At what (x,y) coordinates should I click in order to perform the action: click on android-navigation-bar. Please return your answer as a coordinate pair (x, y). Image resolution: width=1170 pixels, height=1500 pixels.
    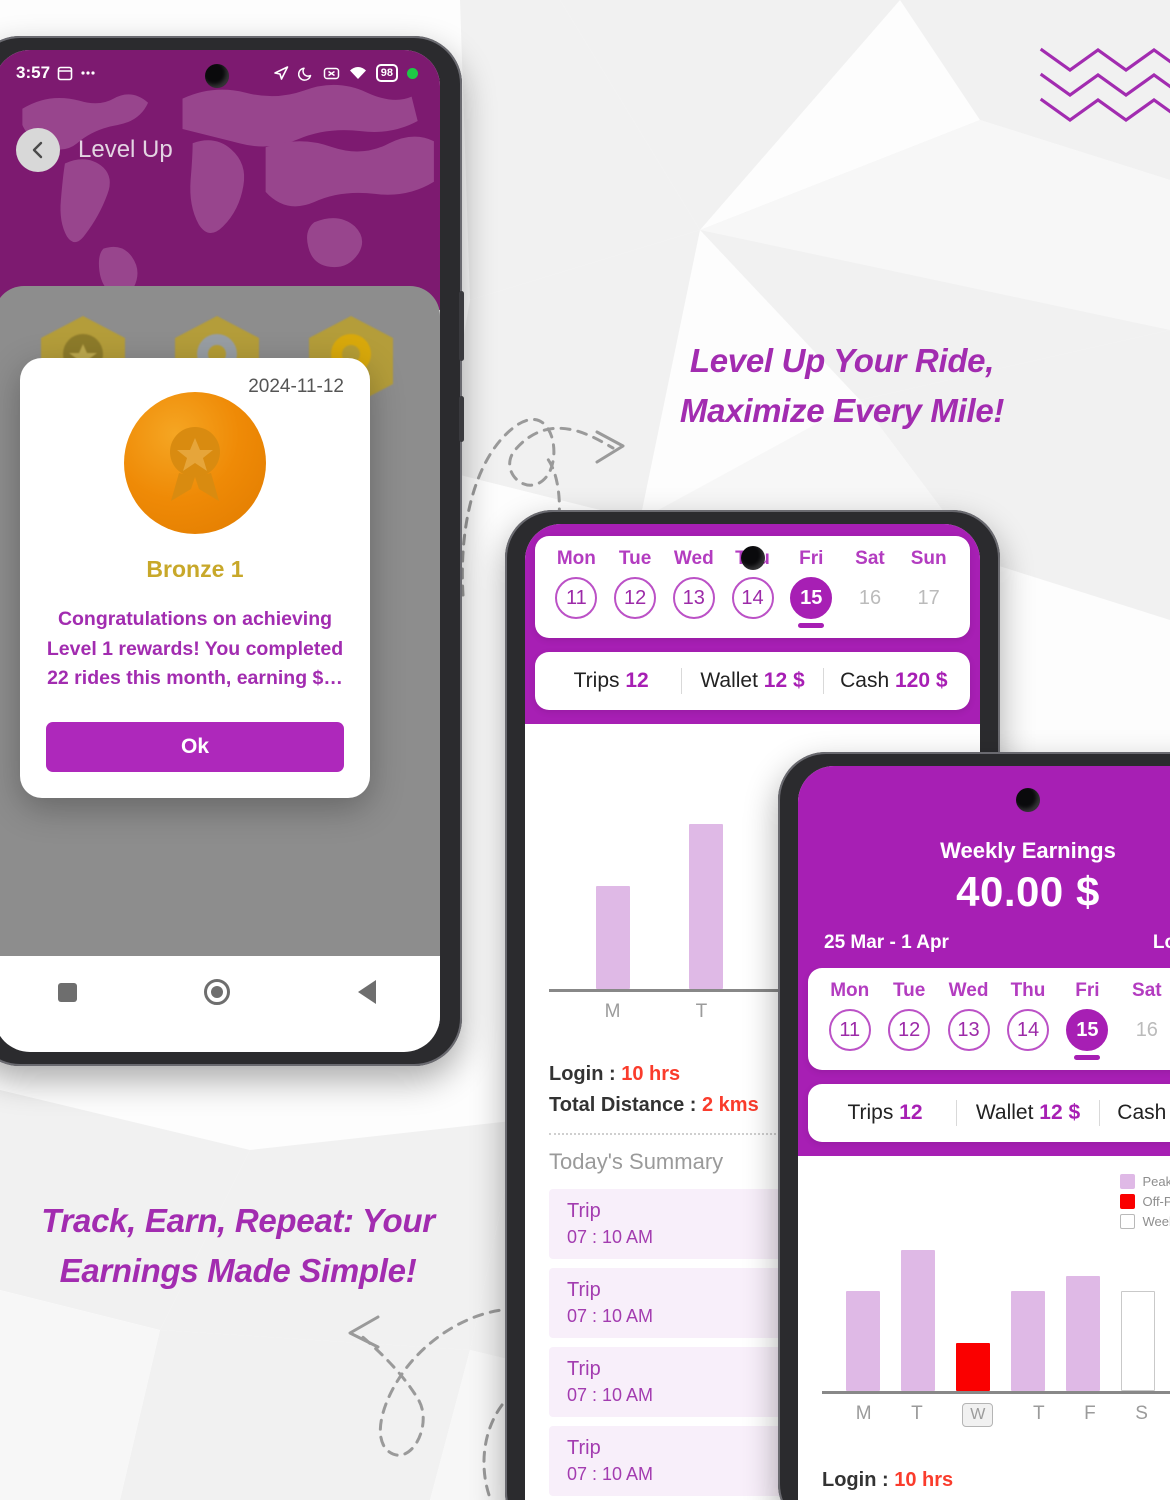
    Looking at the image, I should click on (220, 992).